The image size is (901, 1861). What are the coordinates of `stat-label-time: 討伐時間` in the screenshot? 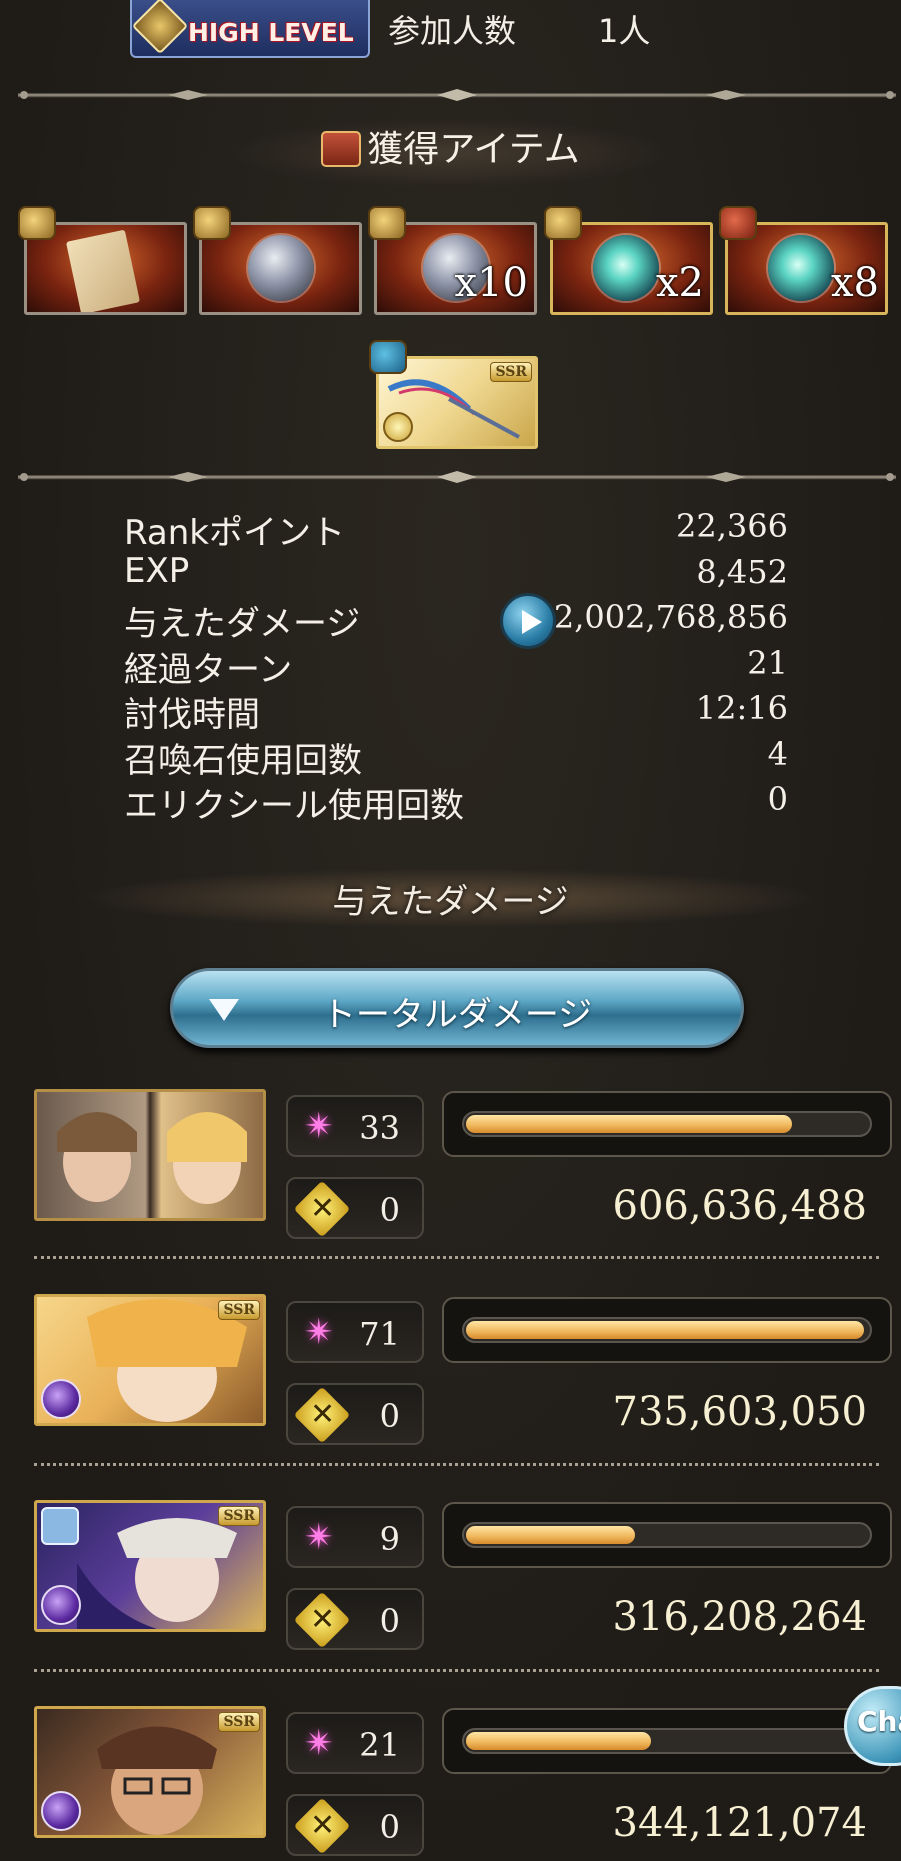 It's located at (192, 715).